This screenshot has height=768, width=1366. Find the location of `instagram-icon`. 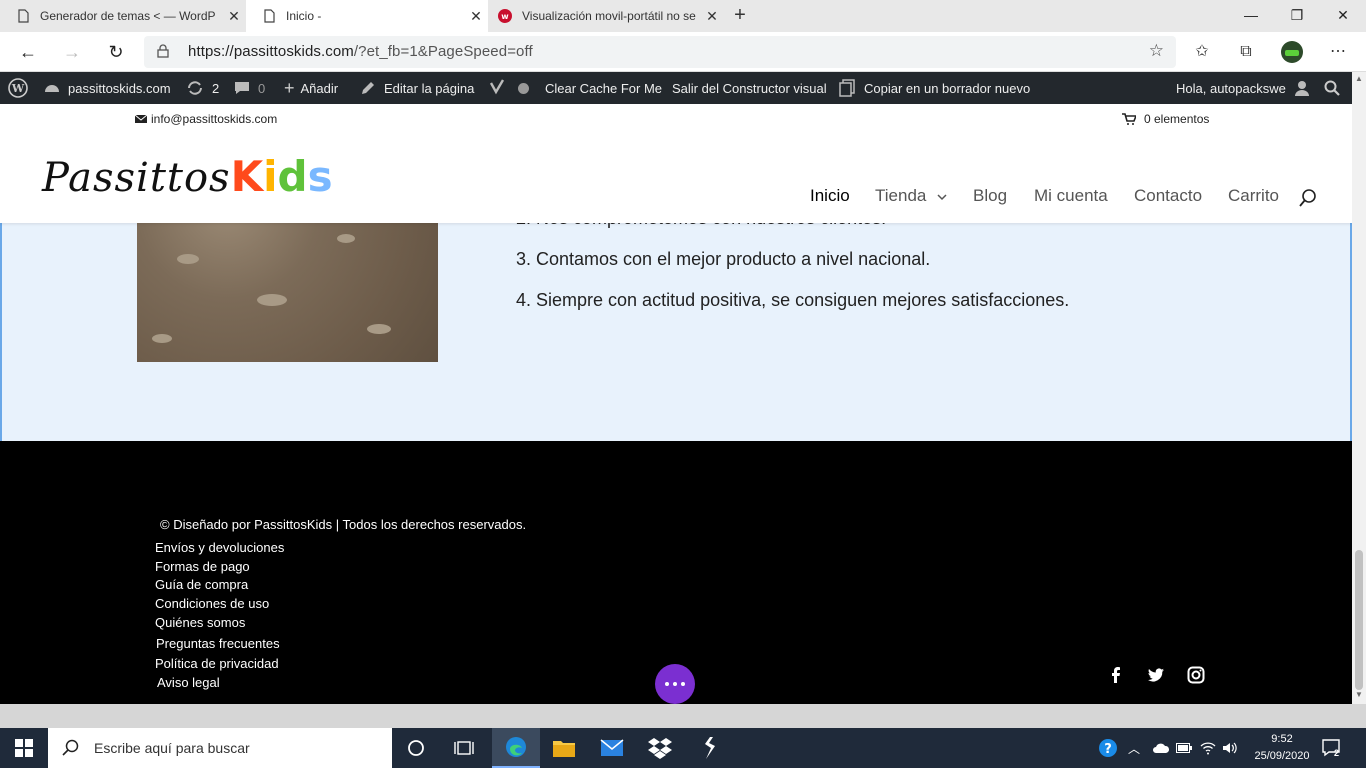

instagram-icon is located at coordinates (1196, 675).